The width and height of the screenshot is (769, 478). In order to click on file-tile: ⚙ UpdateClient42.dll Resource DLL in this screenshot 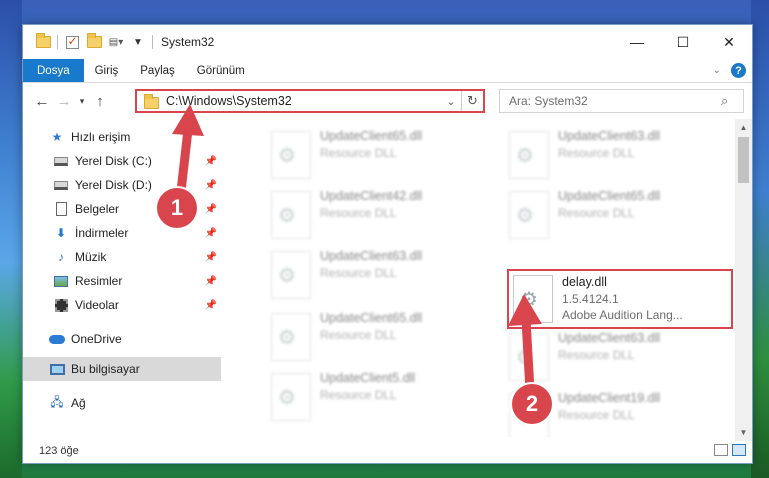, I will do `click(377, 215)`.